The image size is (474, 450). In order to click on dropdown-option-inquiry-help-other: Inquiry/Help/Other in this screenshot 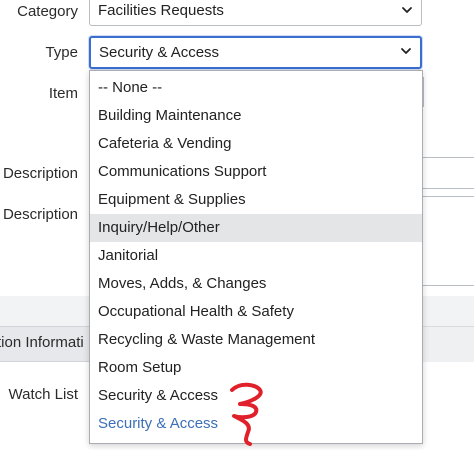, I will do `click(256, 228)`.